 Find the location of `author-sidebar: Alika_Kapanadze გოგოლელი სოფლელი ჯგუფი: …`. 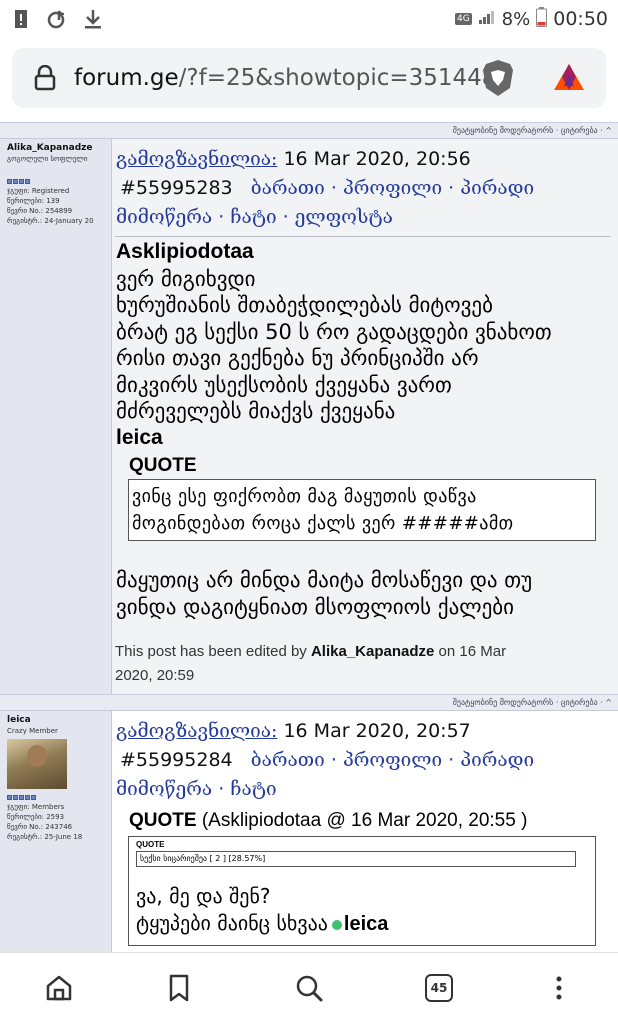

author-sidebar: Alika_Kapanadze გოგოლელი სოფლელი ჯგუფი: … is located at coordinates (56, 416).